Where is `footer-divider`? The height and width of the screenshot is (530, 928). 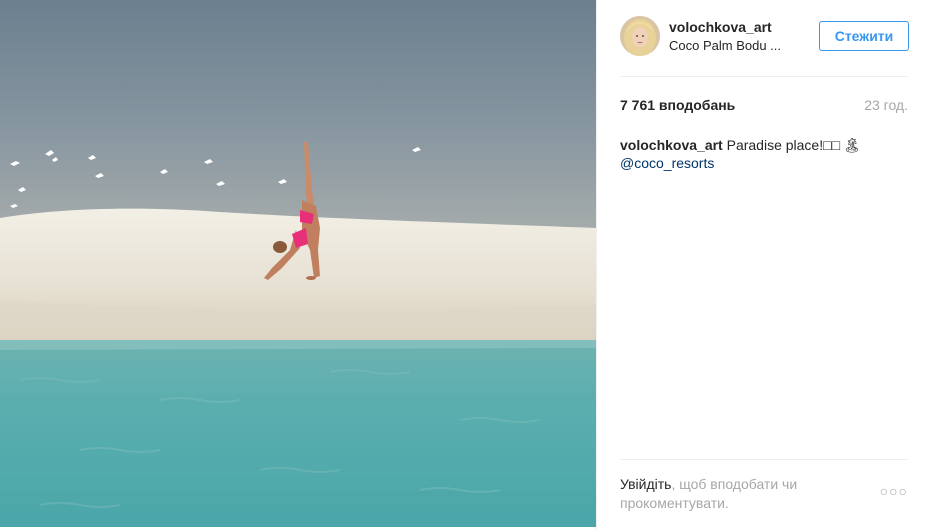
footer-divider is located at coordinates (764, 459).